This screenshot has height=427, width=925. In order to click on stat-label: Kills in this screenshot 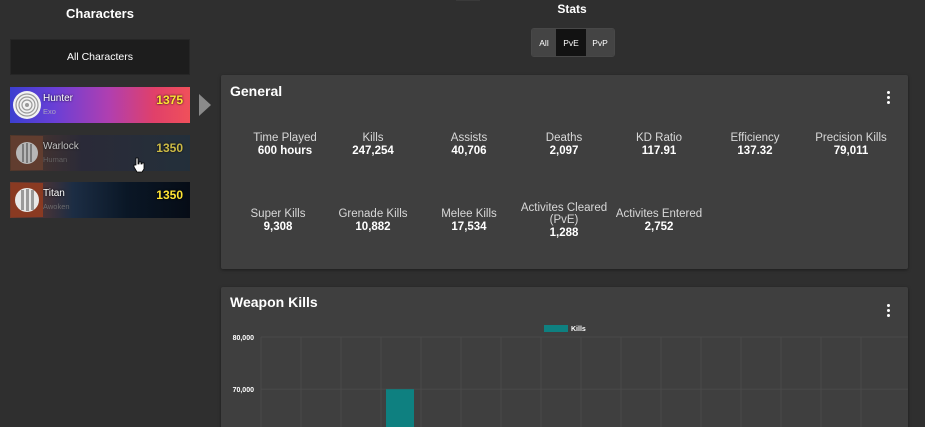, I will do `click(373, 138)`.